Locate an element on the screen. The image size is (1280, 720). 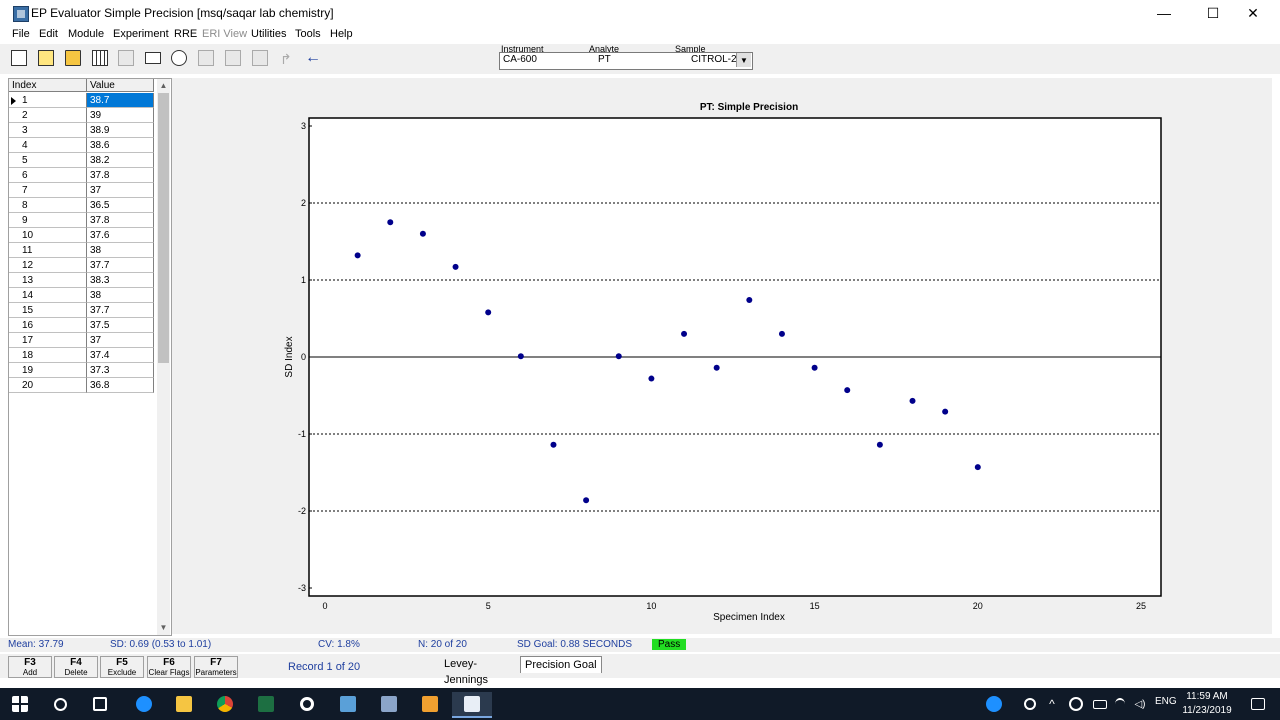
back-arrow-icon: ← is located at coordinates (313, 58).